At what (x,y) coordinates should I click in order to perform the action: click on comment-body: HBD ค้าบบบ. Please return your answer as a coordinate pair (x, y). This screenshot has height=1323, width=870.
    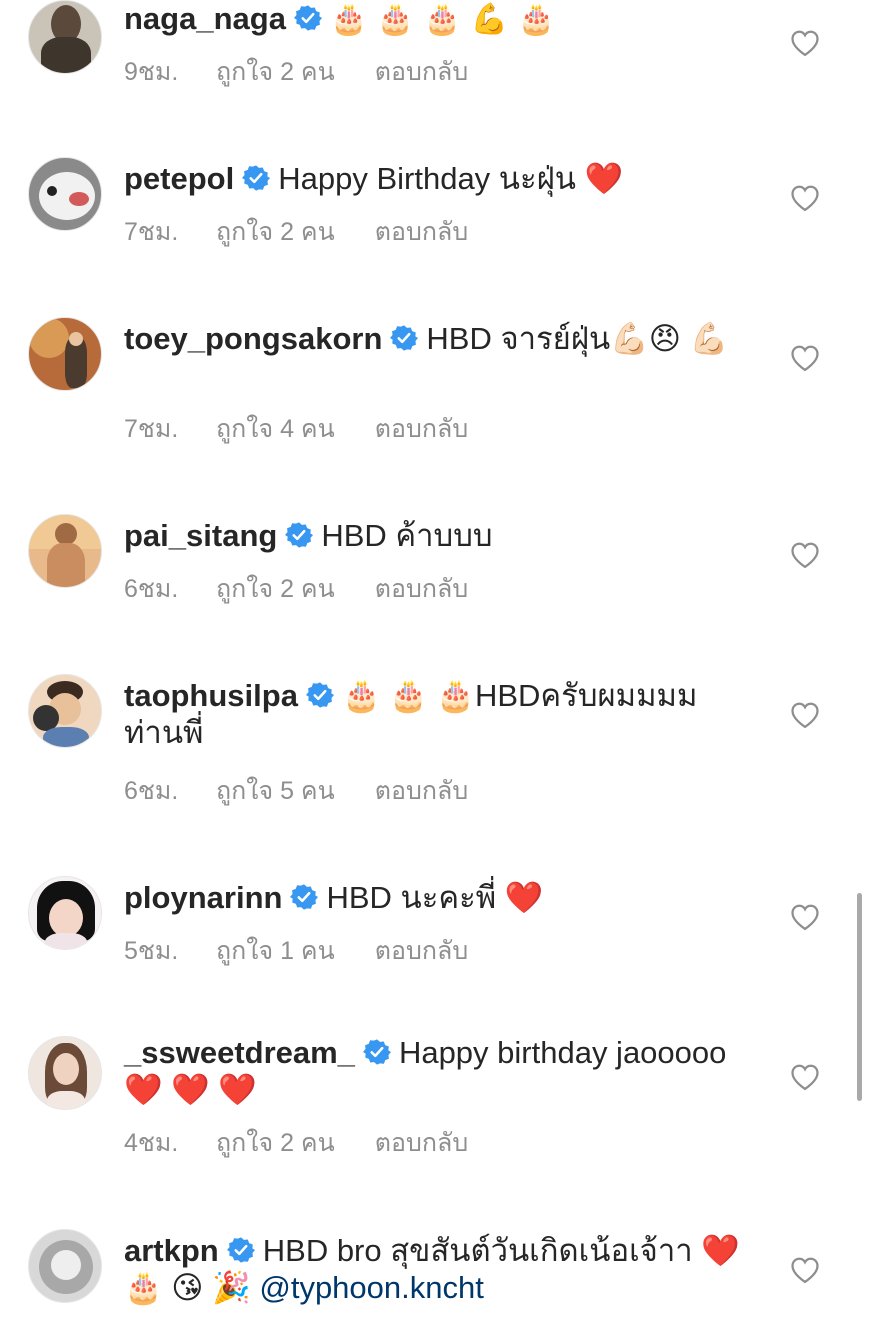
    Looking at the image, I should click on (407, 535).